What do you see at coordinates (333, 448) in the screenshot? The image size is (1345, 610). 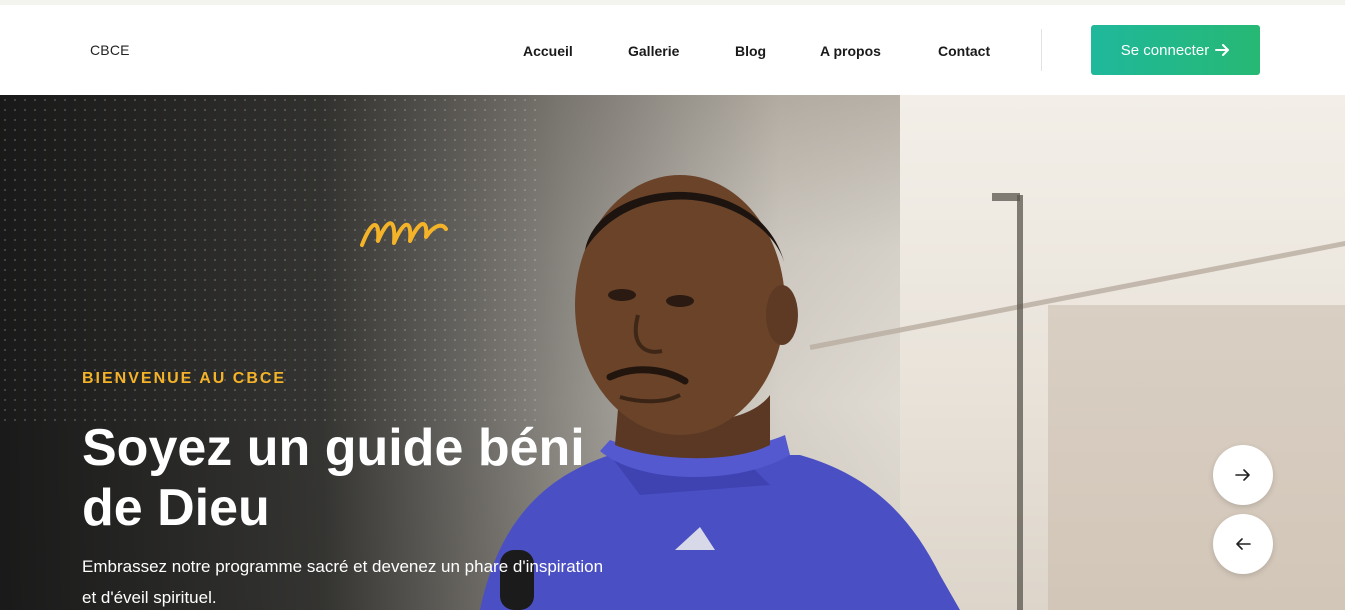 I see `hero-title-line-1: Soyez un guide béni` at bounding box center [333, 448].